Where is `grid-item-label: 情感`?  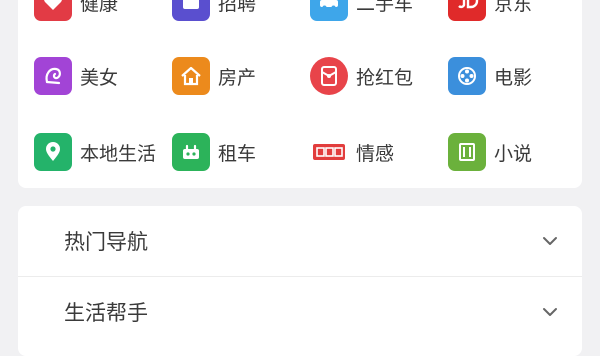 grid-item-label: 情感 is located at coordinates (375, 153).